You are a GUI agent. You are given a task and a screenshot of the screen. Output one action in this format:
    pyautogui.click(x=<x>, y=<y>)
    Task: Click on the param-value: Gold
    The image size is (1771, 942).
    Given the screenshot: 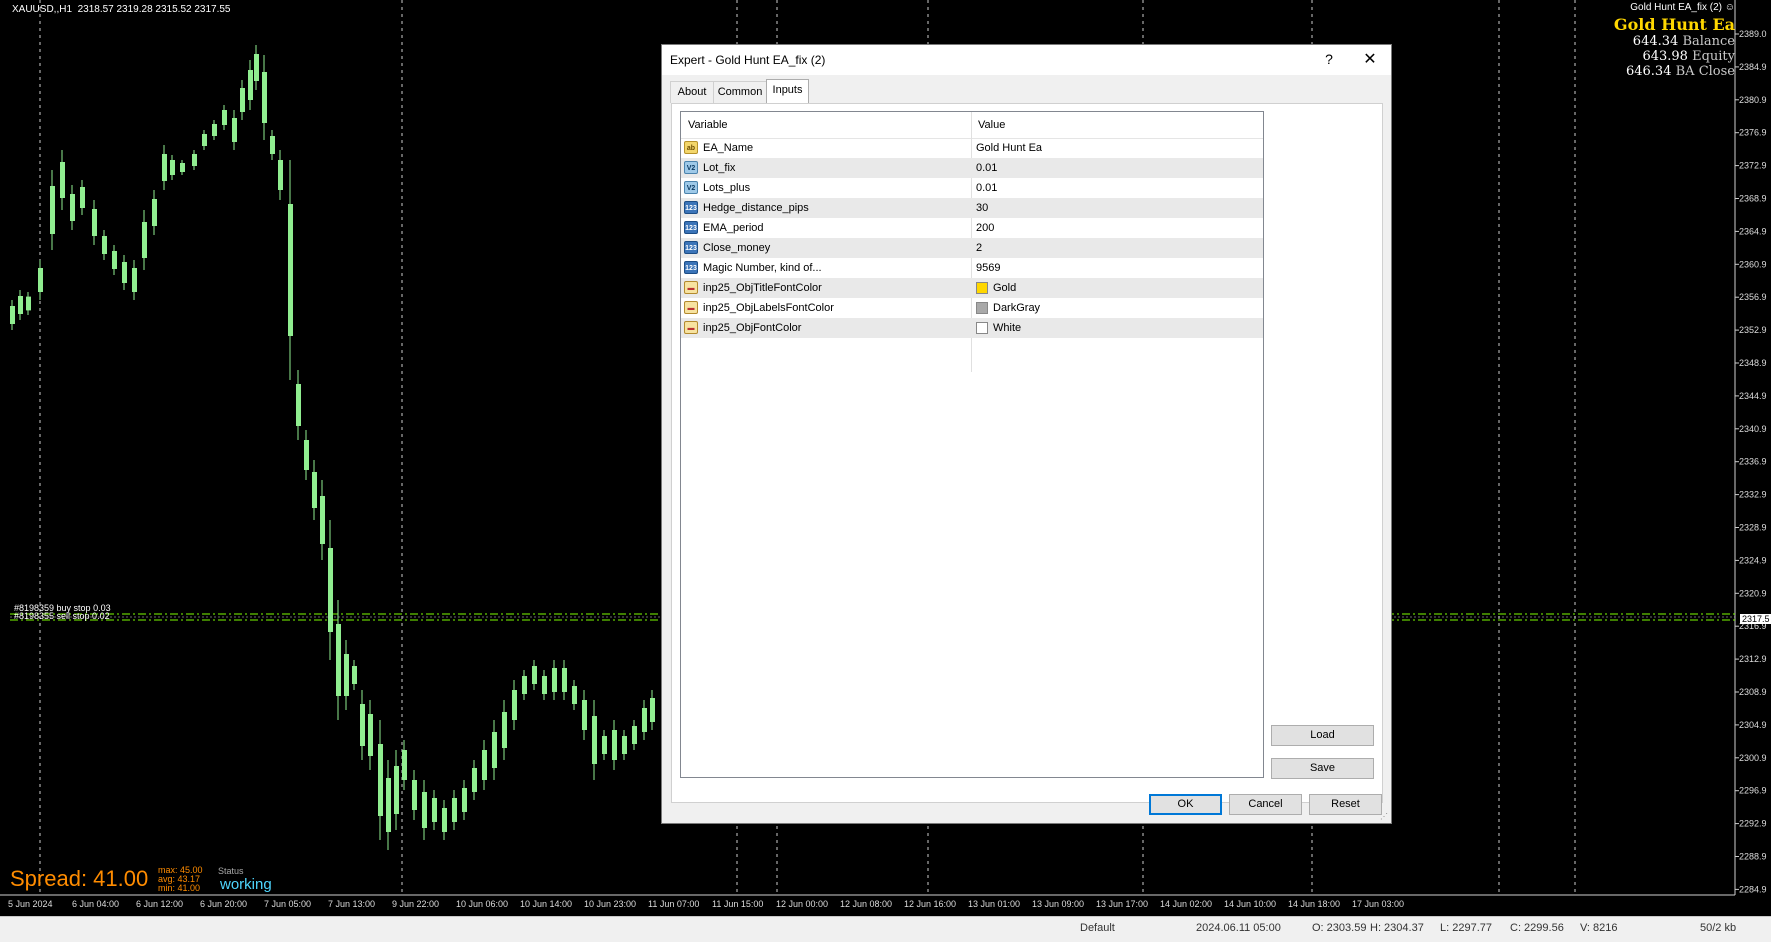 What is the action you would take?
    pyautogui.click(x=1004, y=288)
    